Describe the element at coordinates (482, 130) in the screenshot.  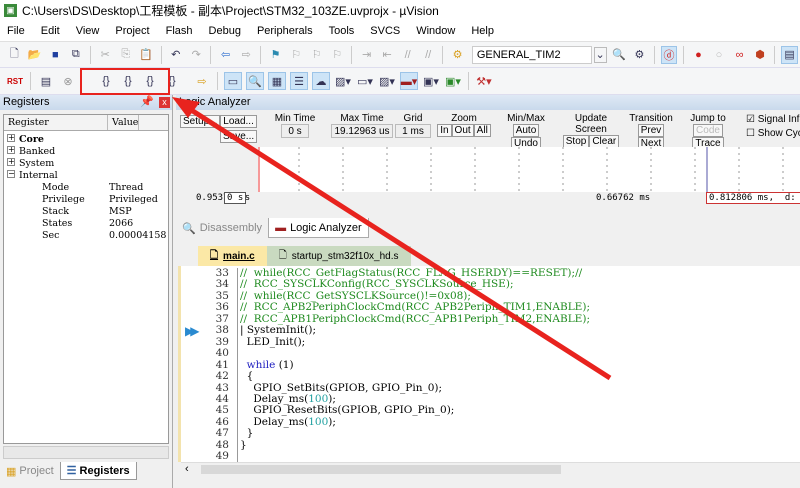
I see `zoom-all-button: All` at that location.